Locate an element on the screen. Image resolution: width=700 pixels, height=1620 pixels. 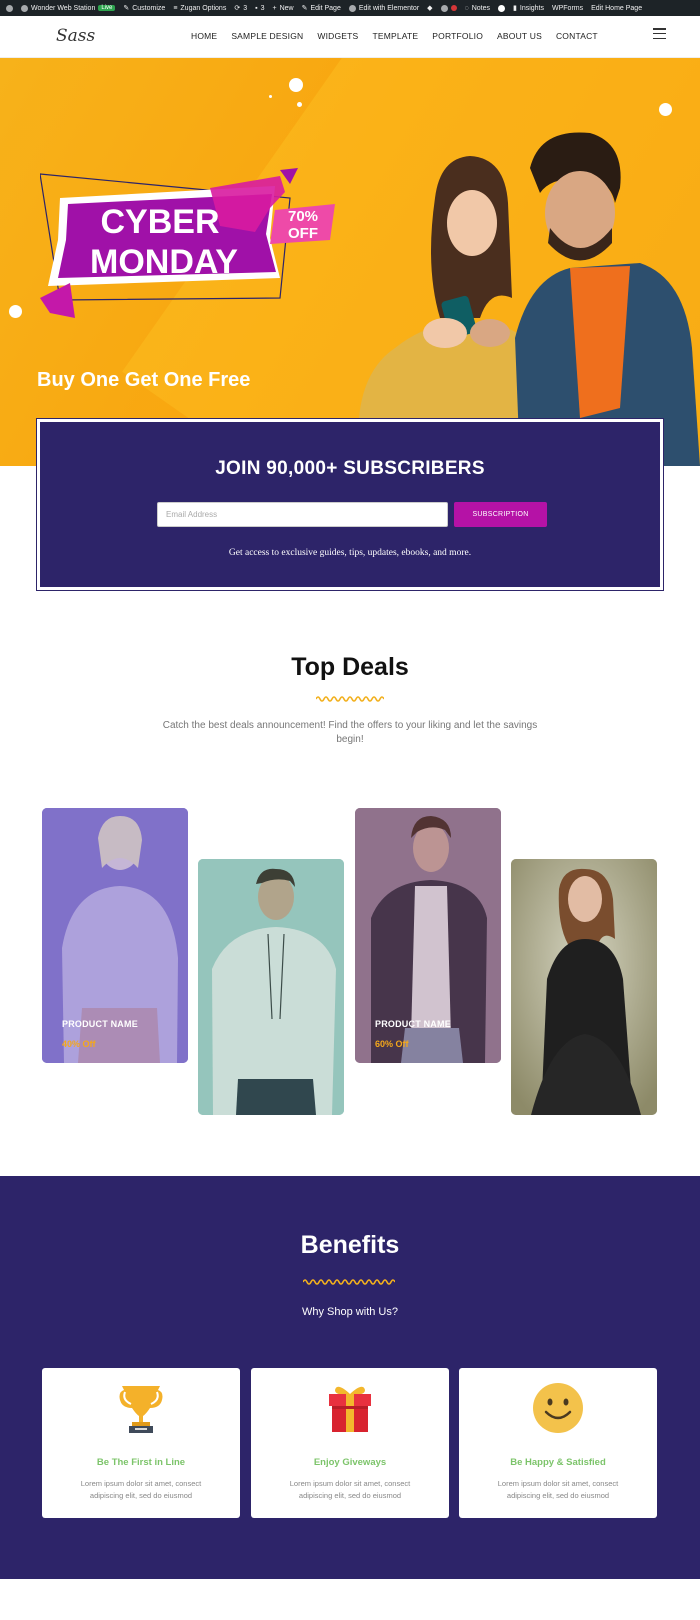
nav-sample-design: SAMPLE DESIGN is located at coordinates (267, 36).